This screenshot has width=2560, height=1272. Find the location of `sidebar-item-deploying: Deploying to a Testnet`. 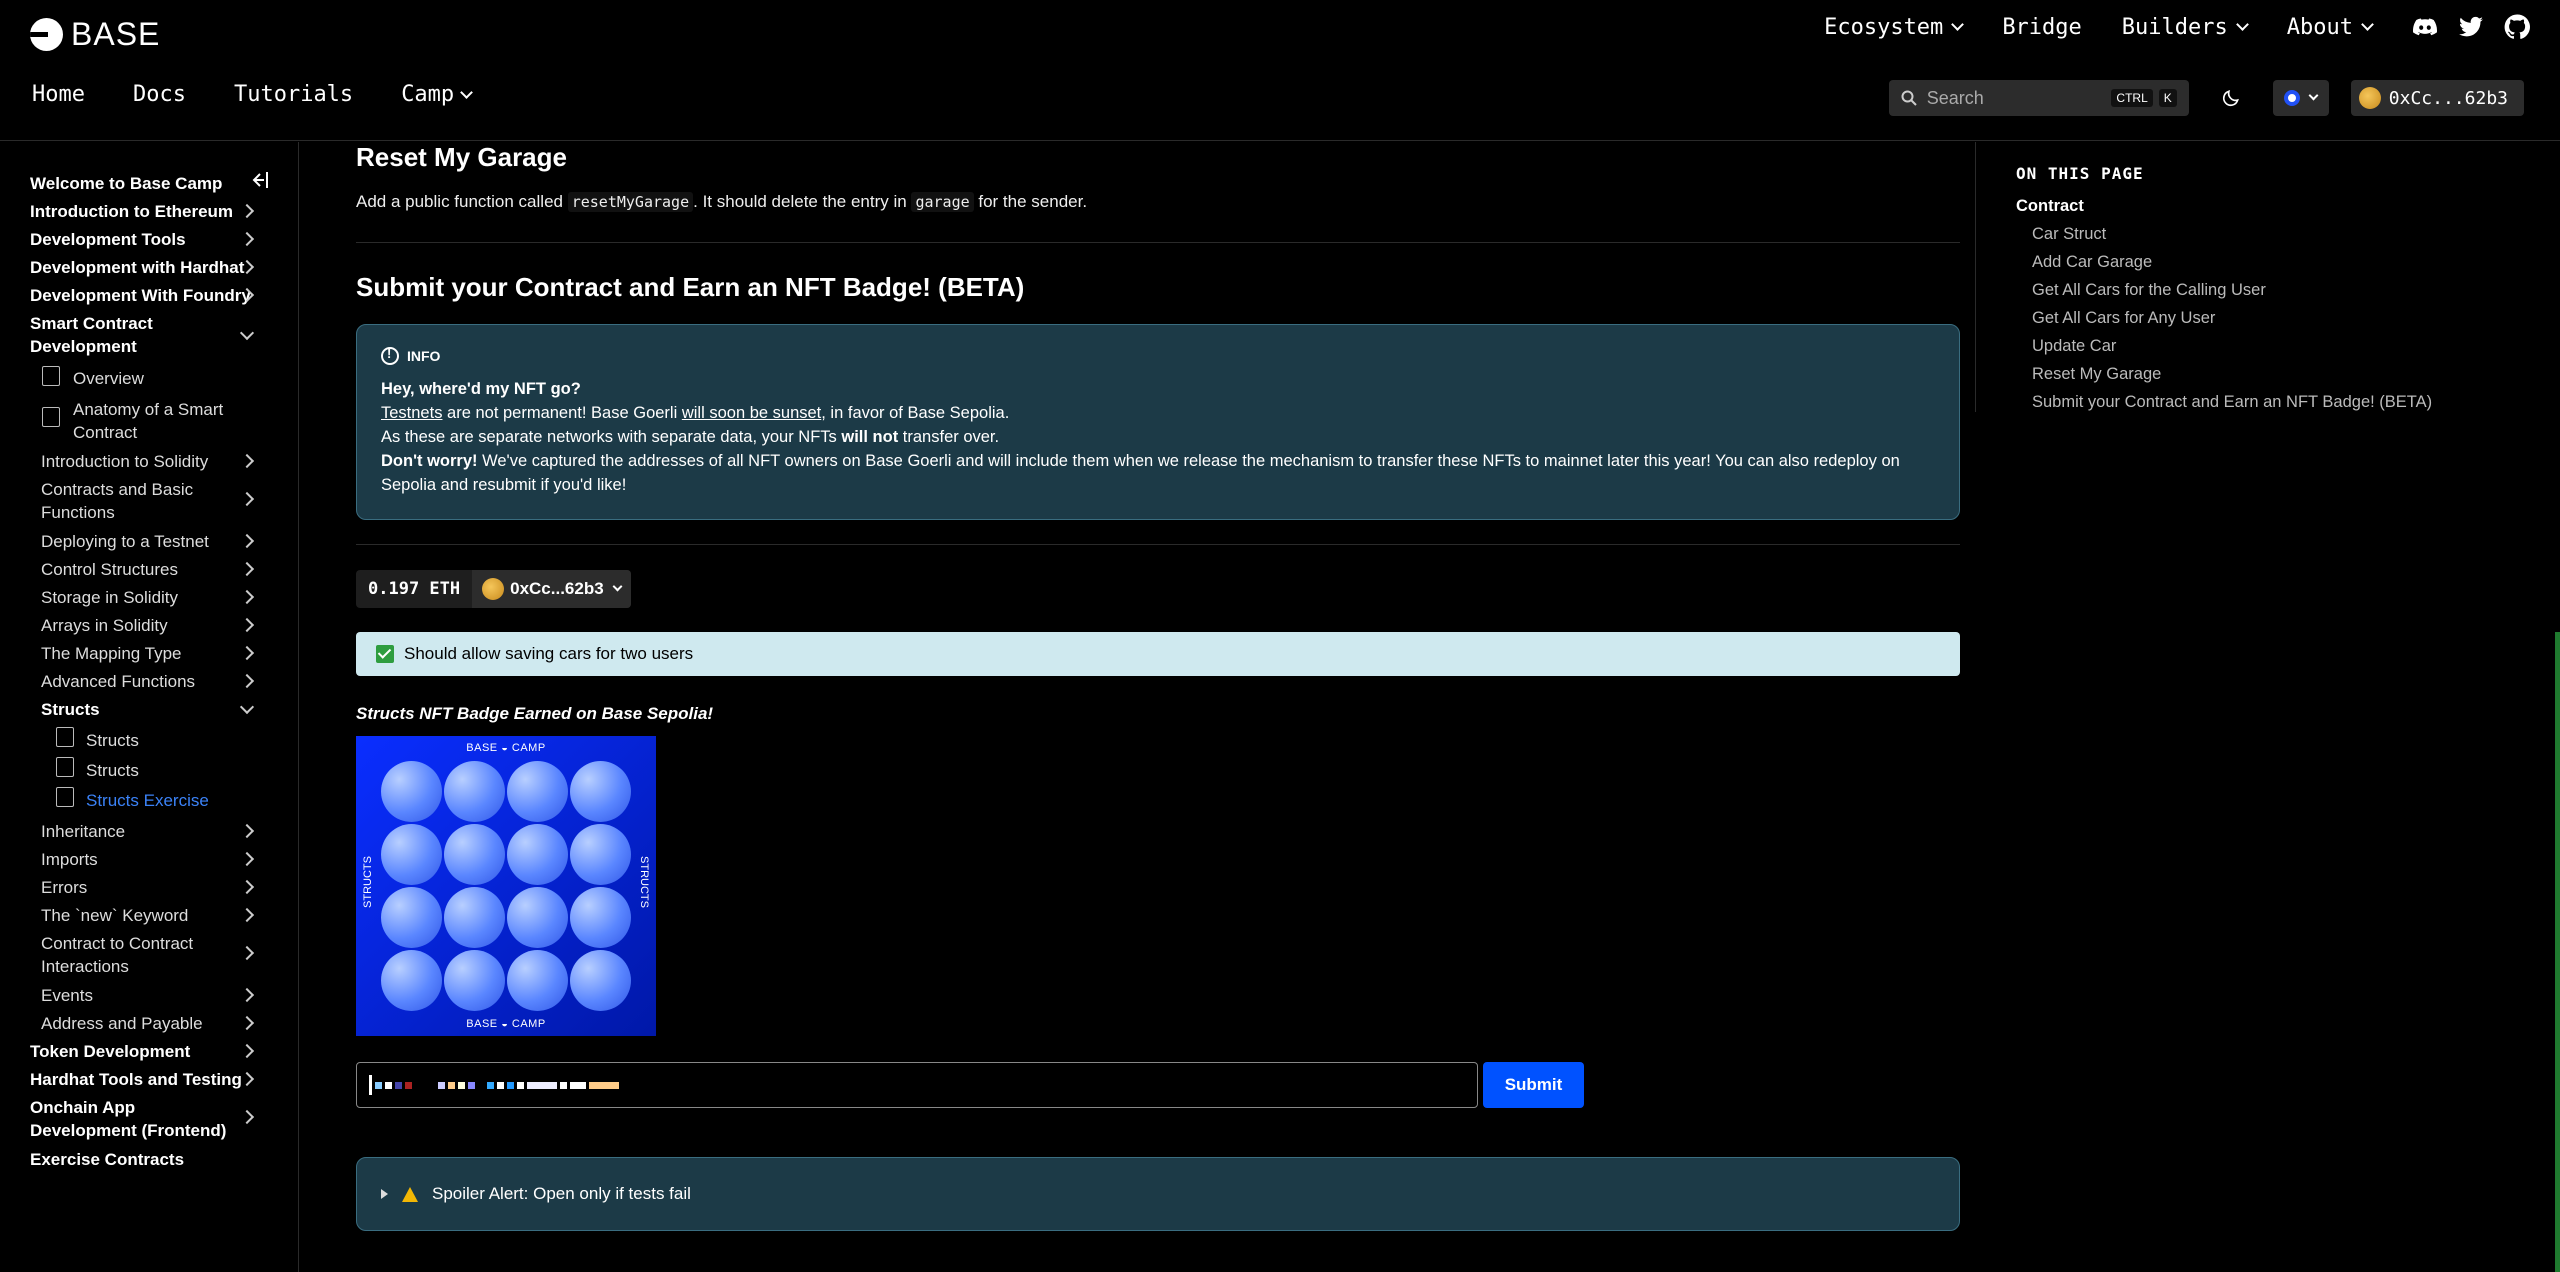

sidebar-item-deploying: Deploying to a Testnet is located at coordinates (156, 541).